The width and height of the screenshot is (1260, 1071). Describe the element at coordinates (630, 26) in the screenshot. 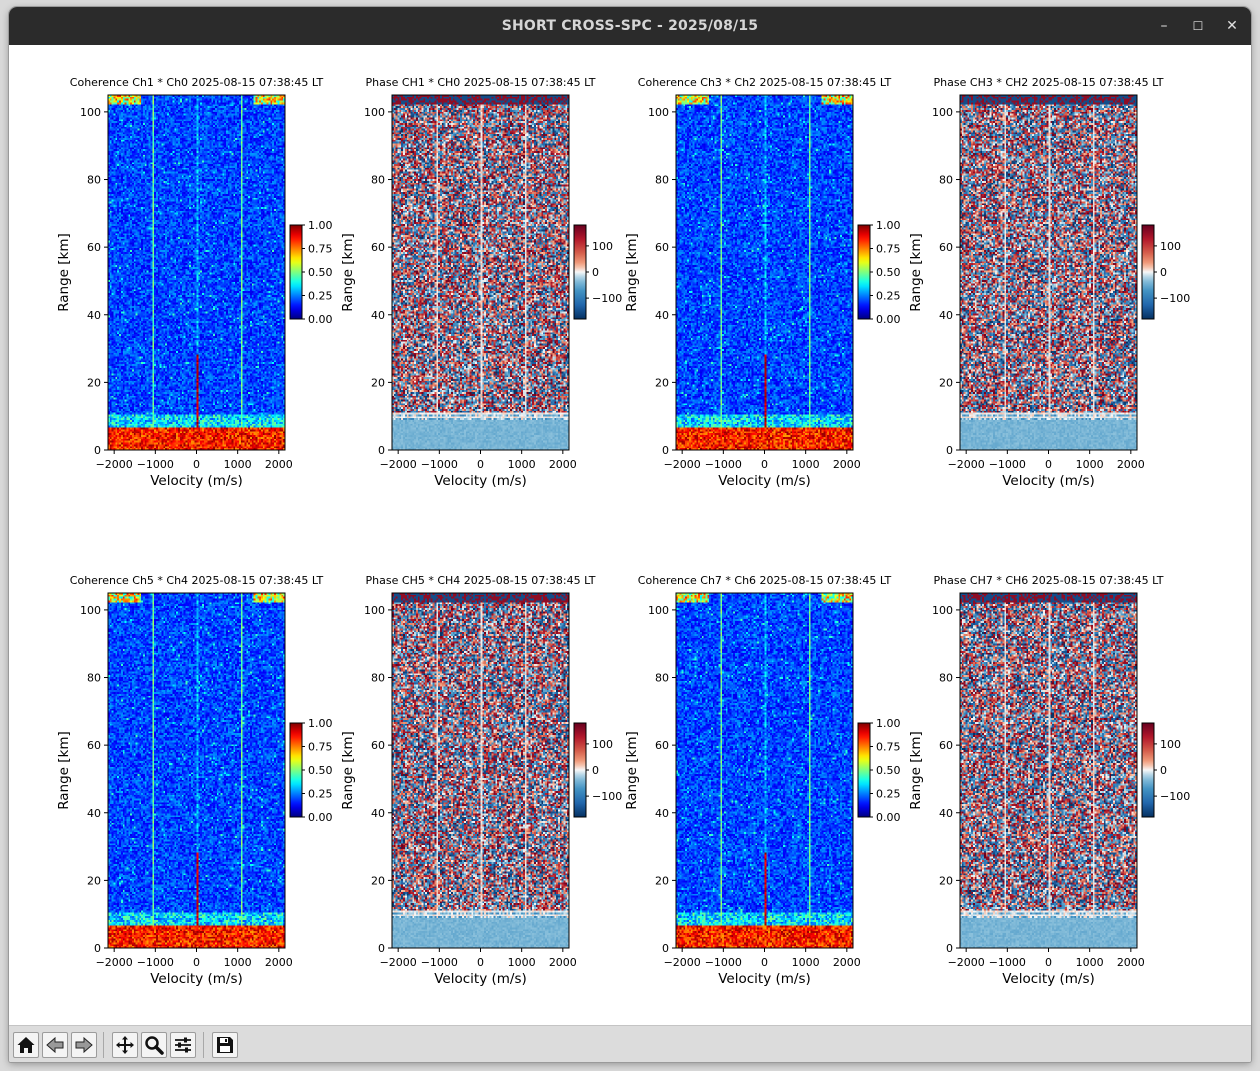

I see `window-title: SHORT CROSS-SPC - 2025/08/15` at that location.